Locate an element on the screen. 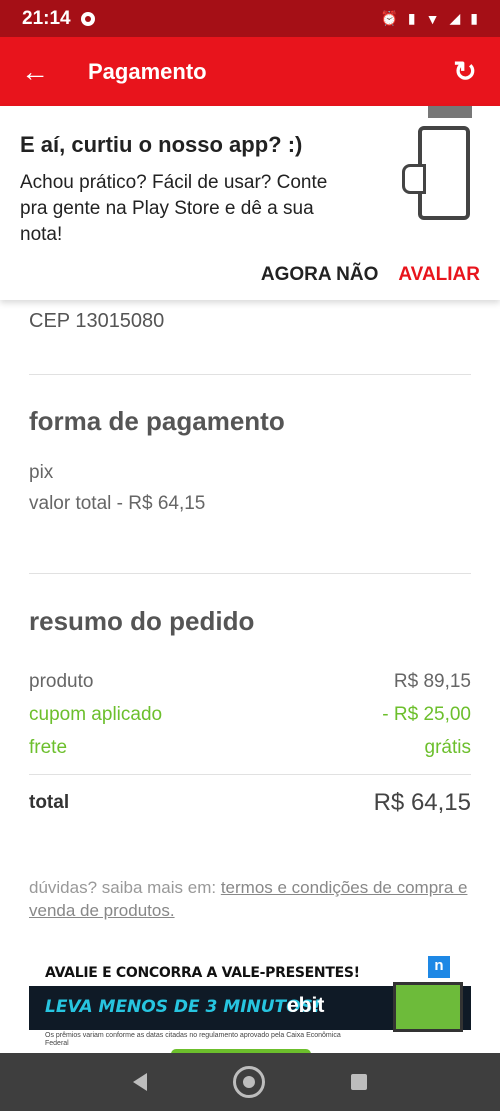 The image size is (500, 1111). rate-button: AVALIAR is located at coordinates (439, 275).